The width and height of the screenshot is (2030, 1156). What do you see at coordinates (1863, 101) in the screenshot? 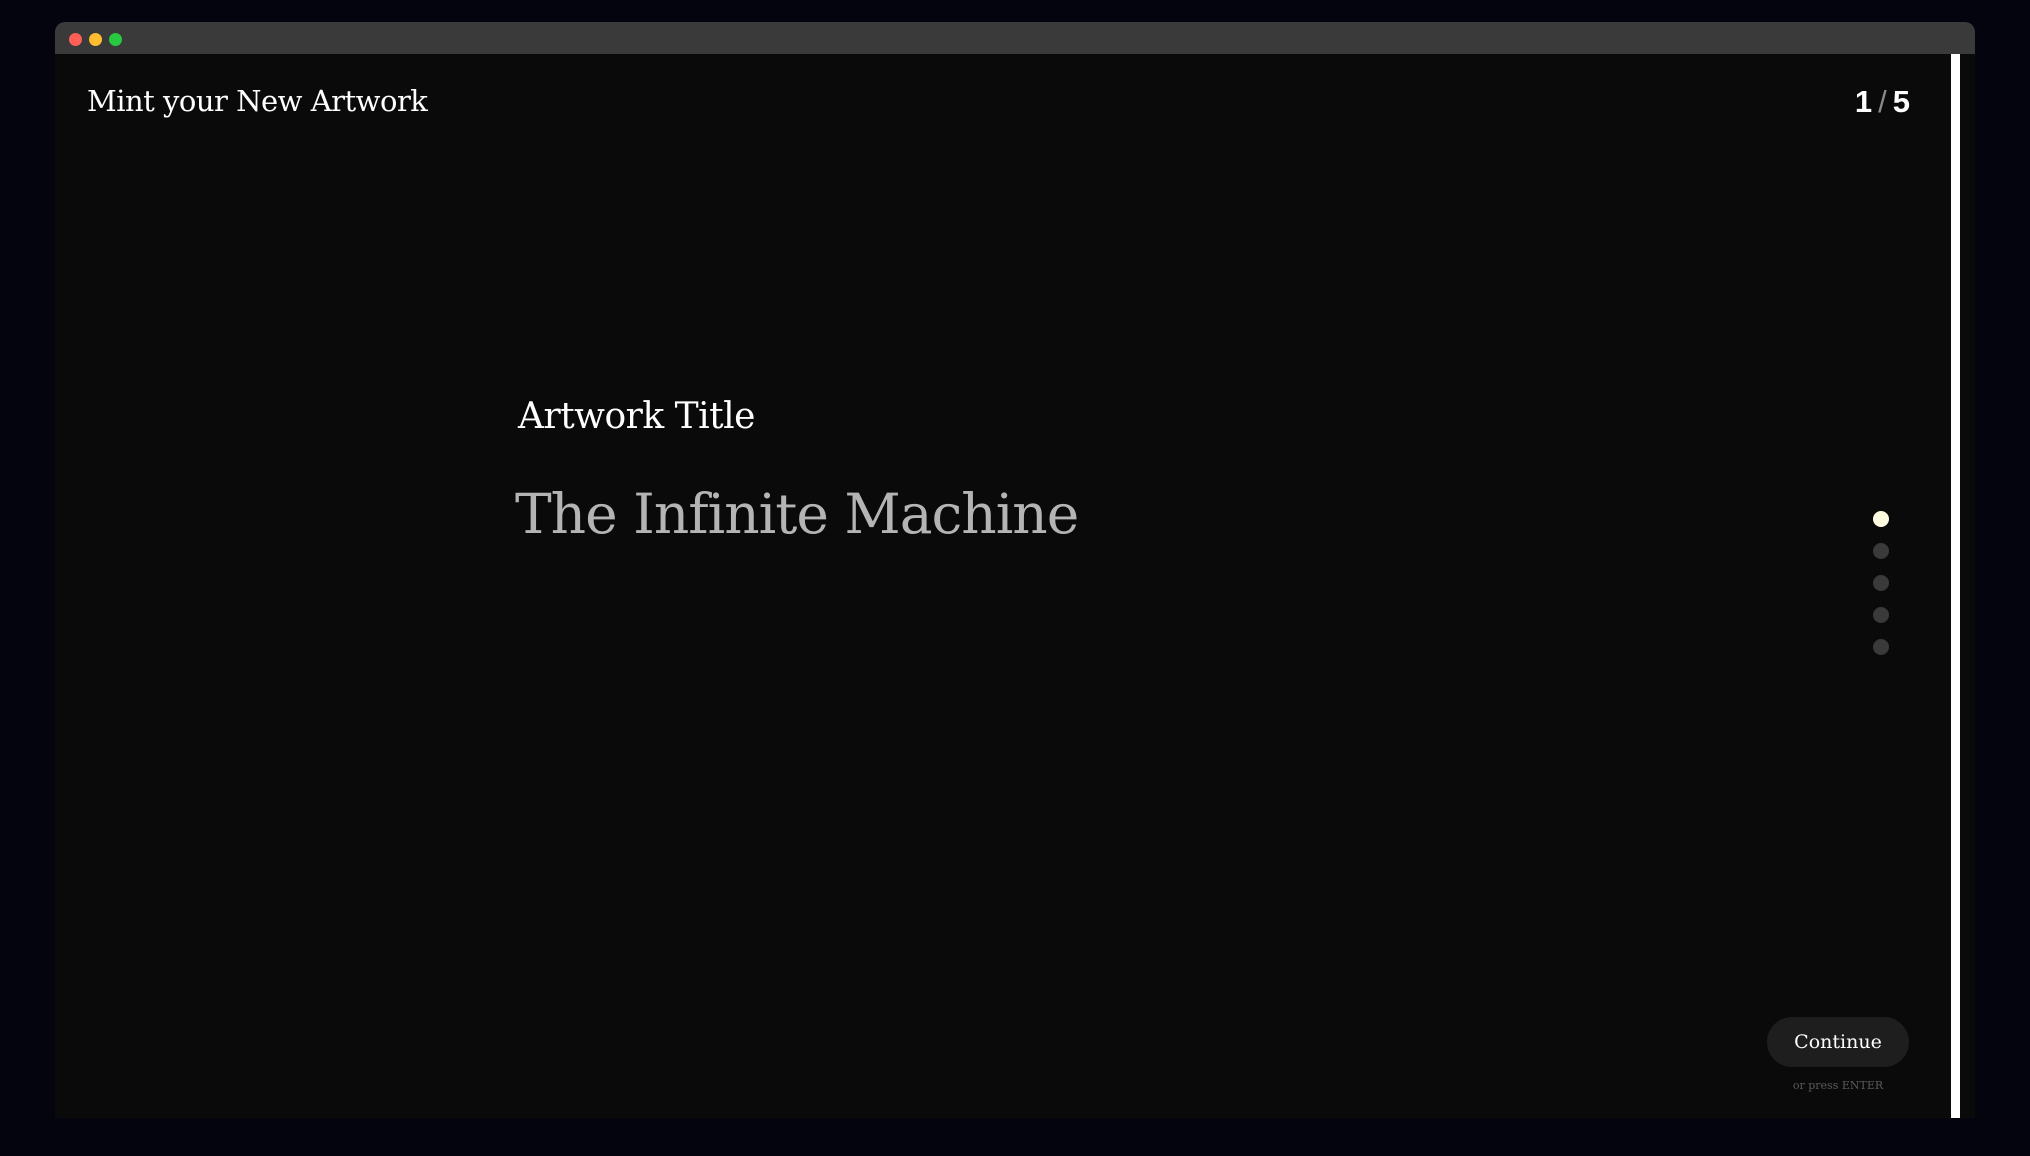
I see `step-current: 1` at bounding box center [1863, 101].